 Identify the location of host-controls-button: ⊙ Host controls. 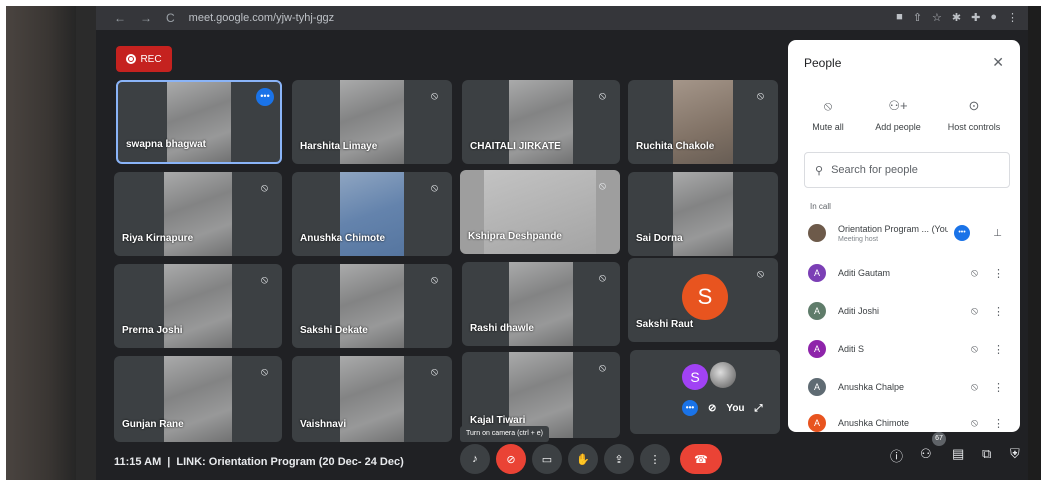
(974, 115).